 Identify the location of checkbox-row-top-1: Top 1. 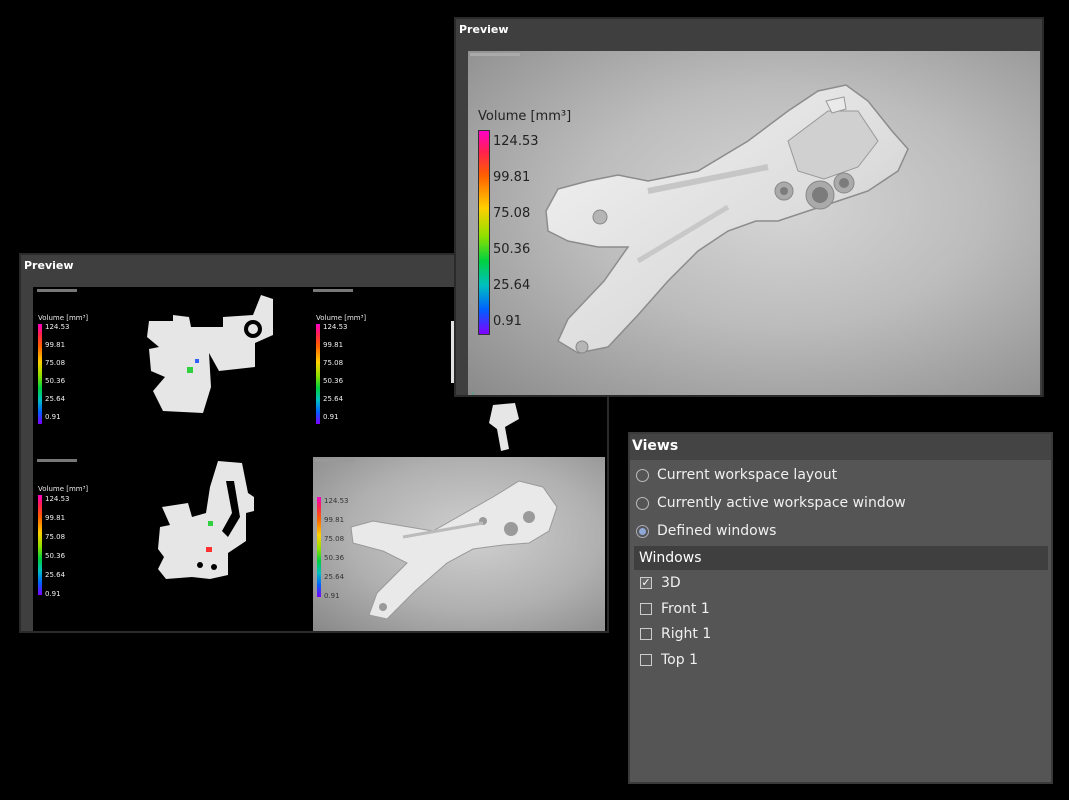
(669, 660).